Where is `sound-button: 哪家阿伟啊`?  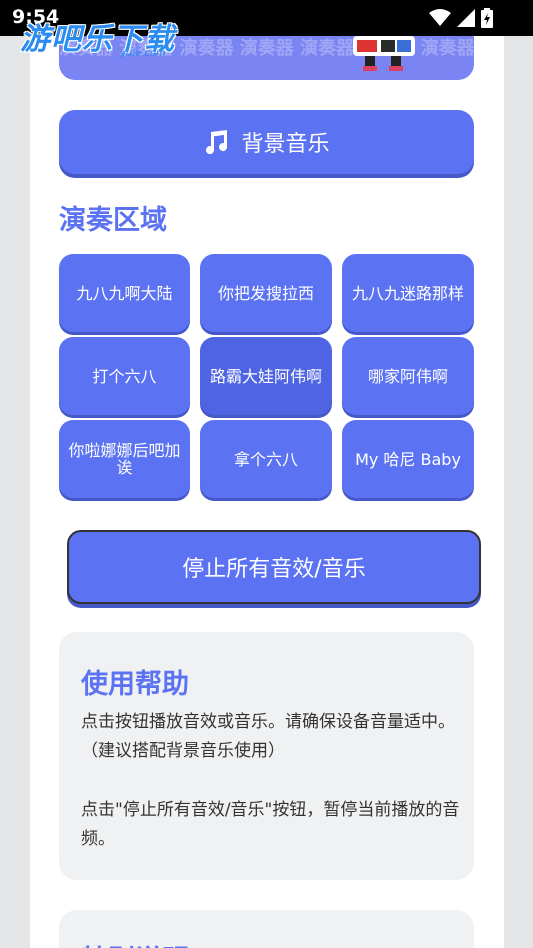
sound-button: 哪家阿伟啊 is located at coordinates (408, 376).